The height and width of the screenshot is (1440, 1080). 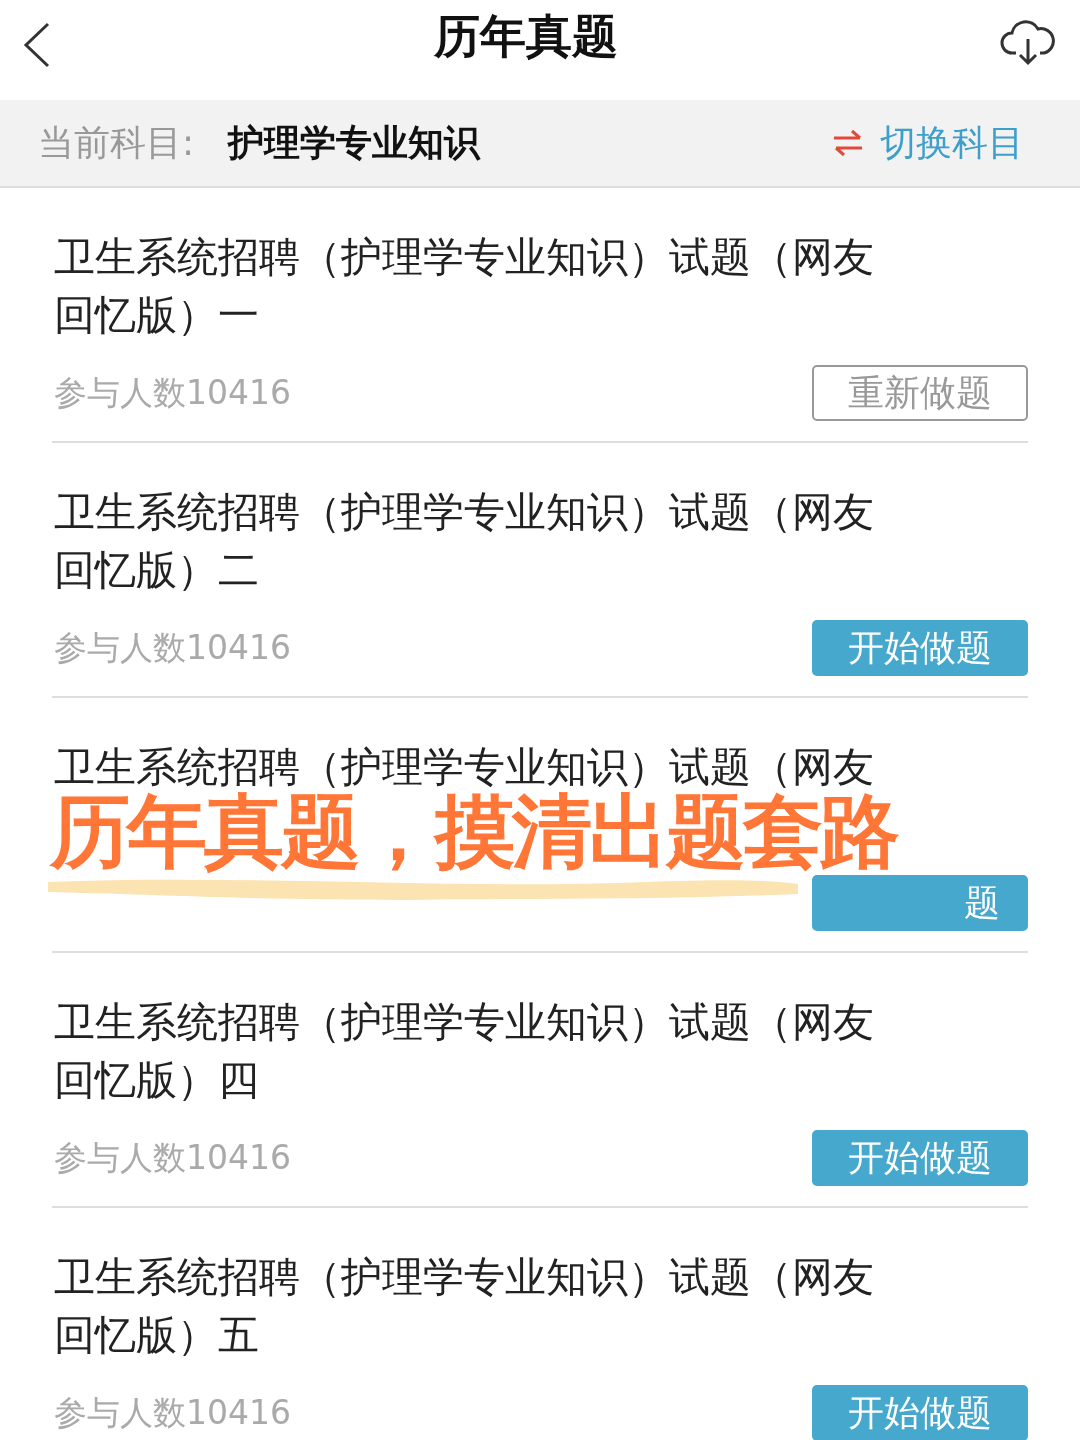 What do you see at coordinates (37, 45) in the screenshot?
I see `back-icon` at bounding box center [37, 45].